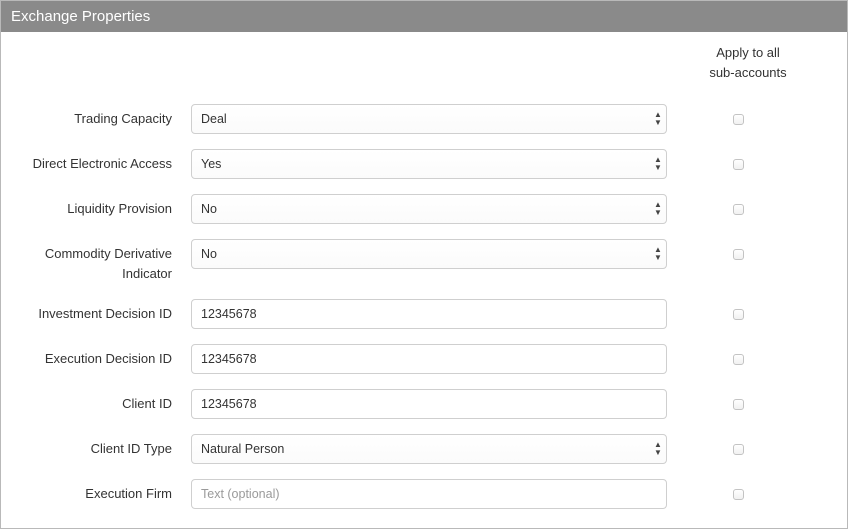 Image resolution: width=848 pixels, height=529 pixels. I want to click on row-commodity-derivative-indicator: Commodity Derivative Indicator No ▲ ▼, so click(424, 260).